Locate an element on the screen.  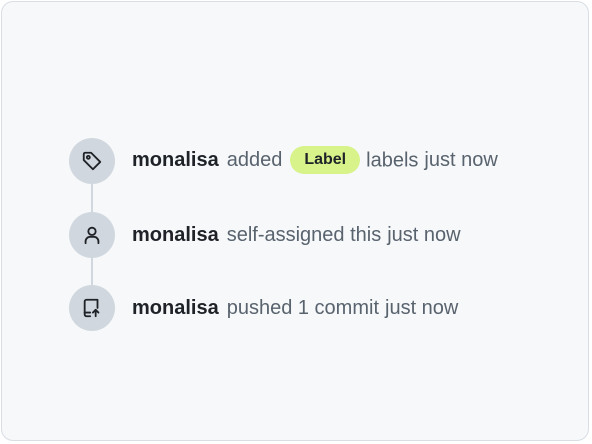
event-text: monalisa self-assigned this just now is located at coordinates (296, 235).